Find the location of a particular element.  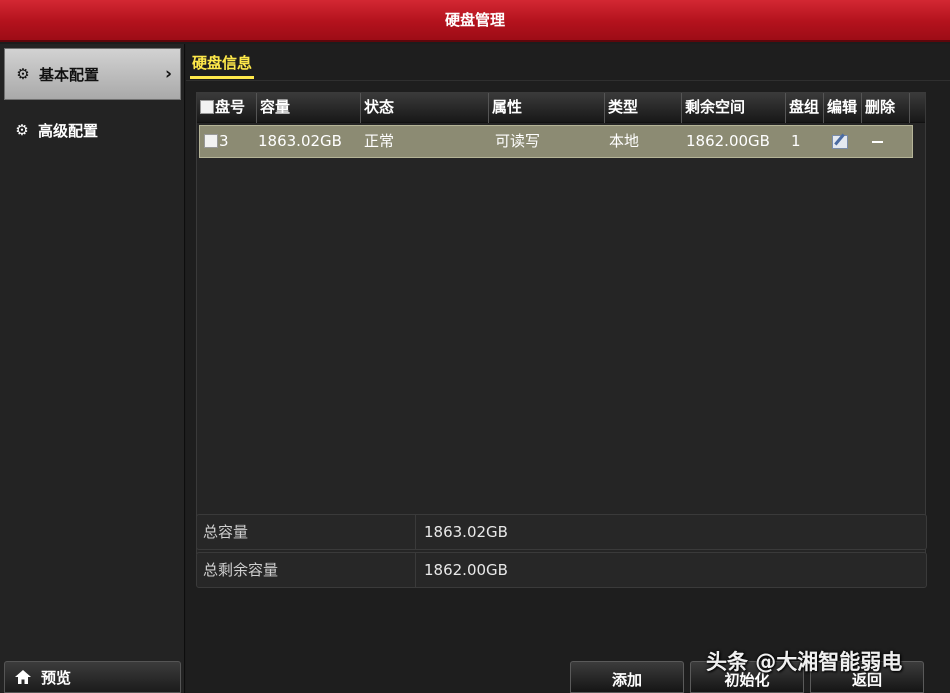

home-icon is located at coordinates (23, 677).